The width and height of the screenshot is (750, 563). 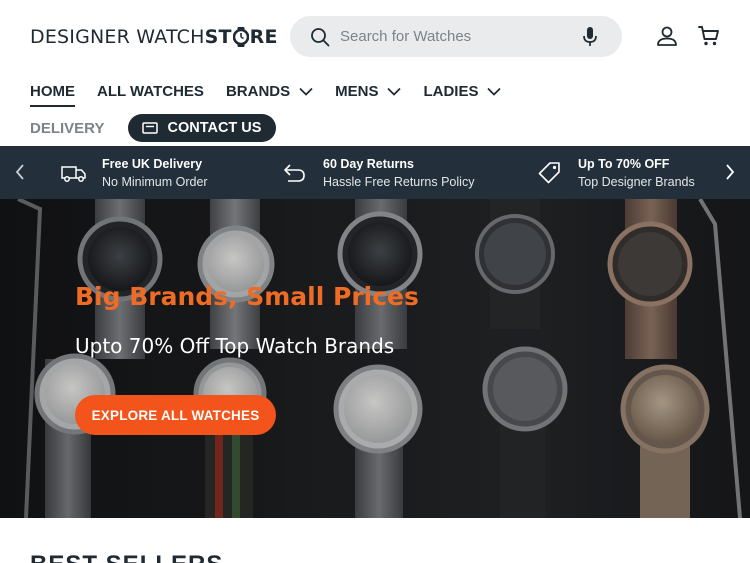 I want to click on nav-item-delivery: DELIVERY, so click(x=67, y=128).